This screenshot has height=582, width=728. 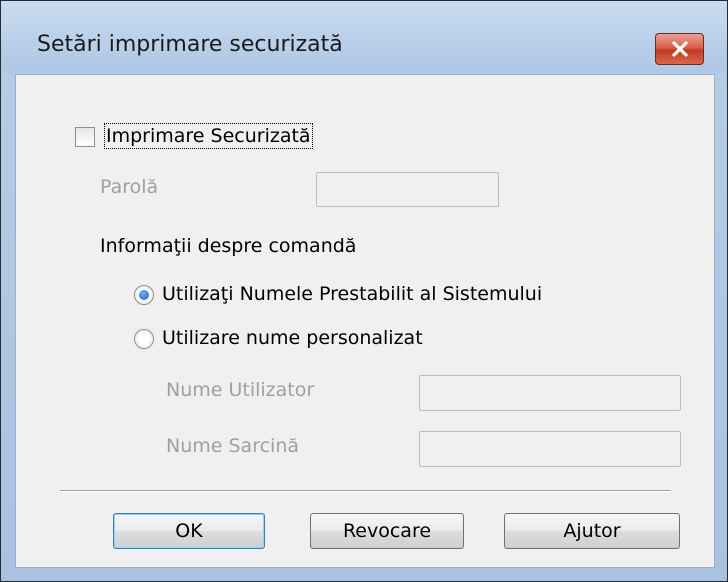 I want to click on radio-custom-name, so click(x=144, y=339).